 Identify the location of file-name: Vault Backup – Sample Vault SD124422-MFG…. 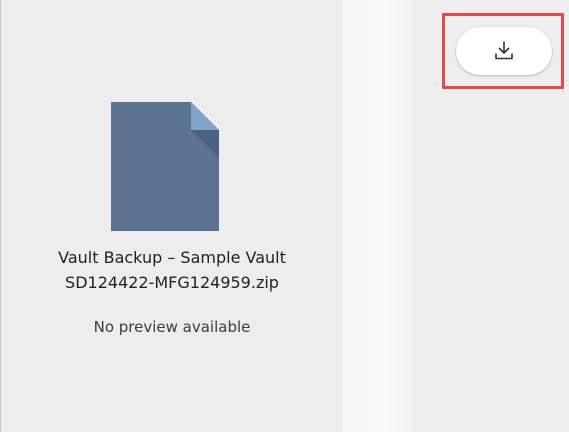
(172, 270).